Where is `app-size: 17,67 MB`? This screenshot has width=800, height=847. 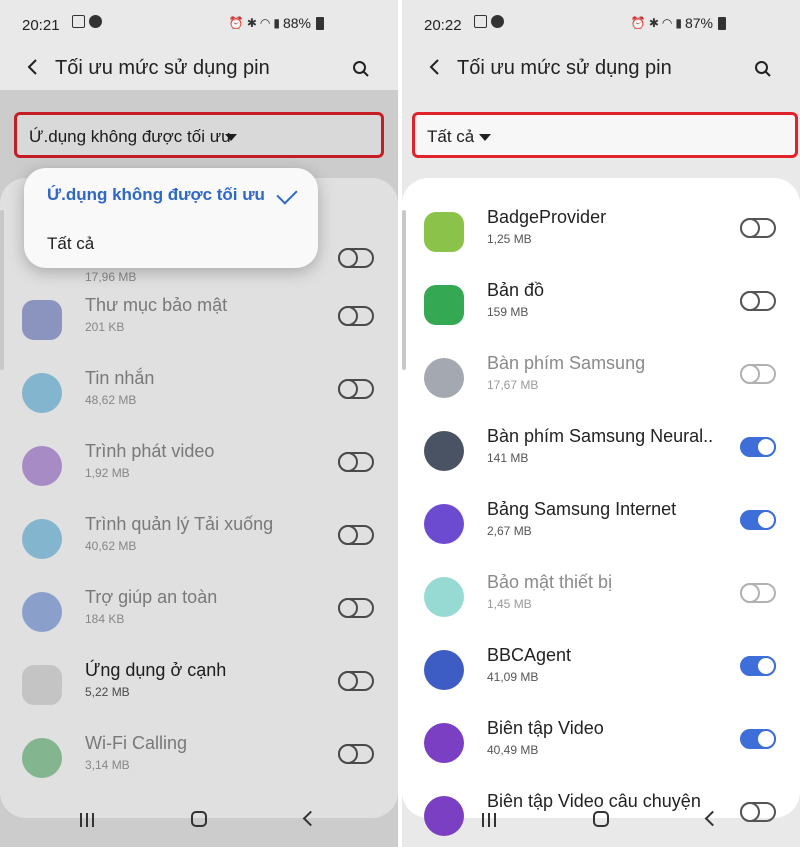
app-size: 17,67 MB is located at coordinates (513, 385).